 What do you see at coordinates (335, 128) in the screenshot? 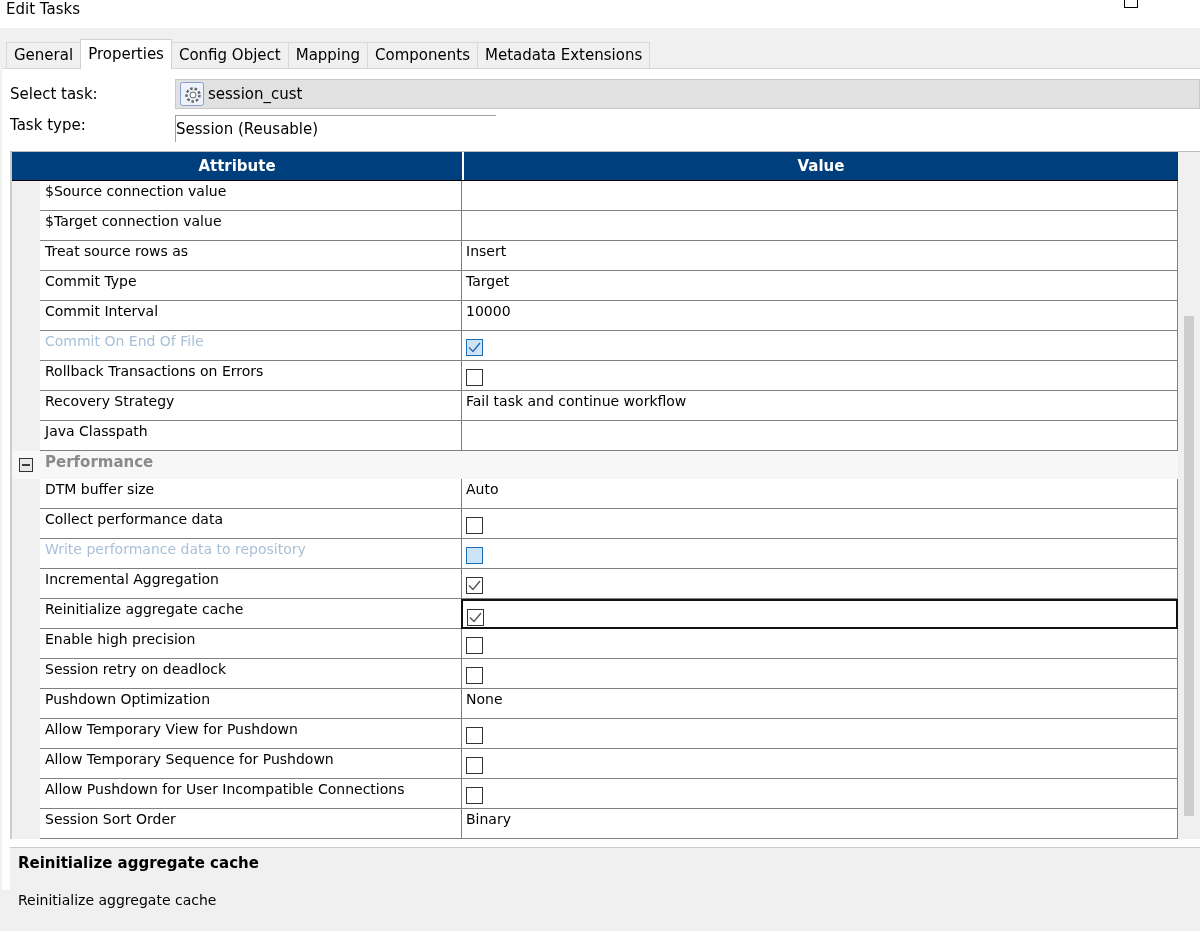
I see `task-type-field: Session (Reusable)` at bounding box center [335, 128].